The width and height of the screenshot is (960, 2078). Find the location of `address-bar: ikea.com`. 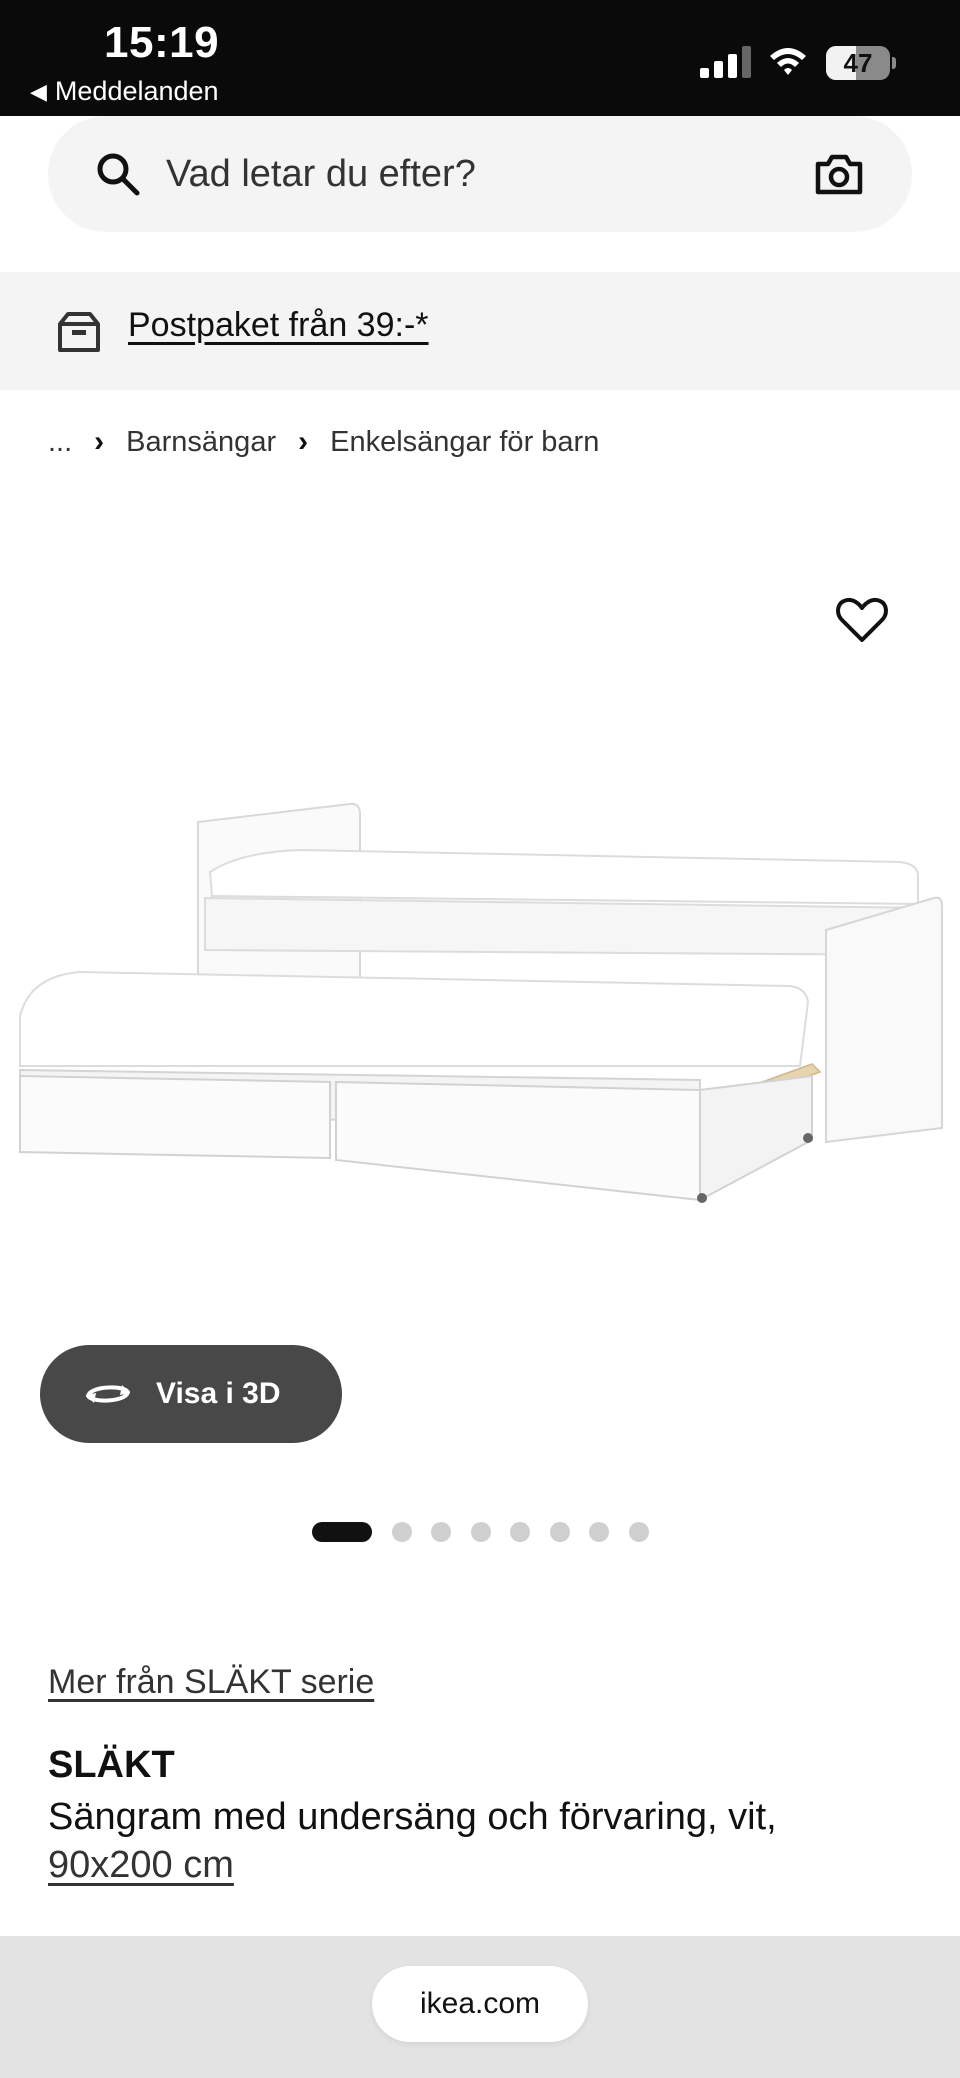

address-bar: ikea.com is located at coordinates (480, 2004).